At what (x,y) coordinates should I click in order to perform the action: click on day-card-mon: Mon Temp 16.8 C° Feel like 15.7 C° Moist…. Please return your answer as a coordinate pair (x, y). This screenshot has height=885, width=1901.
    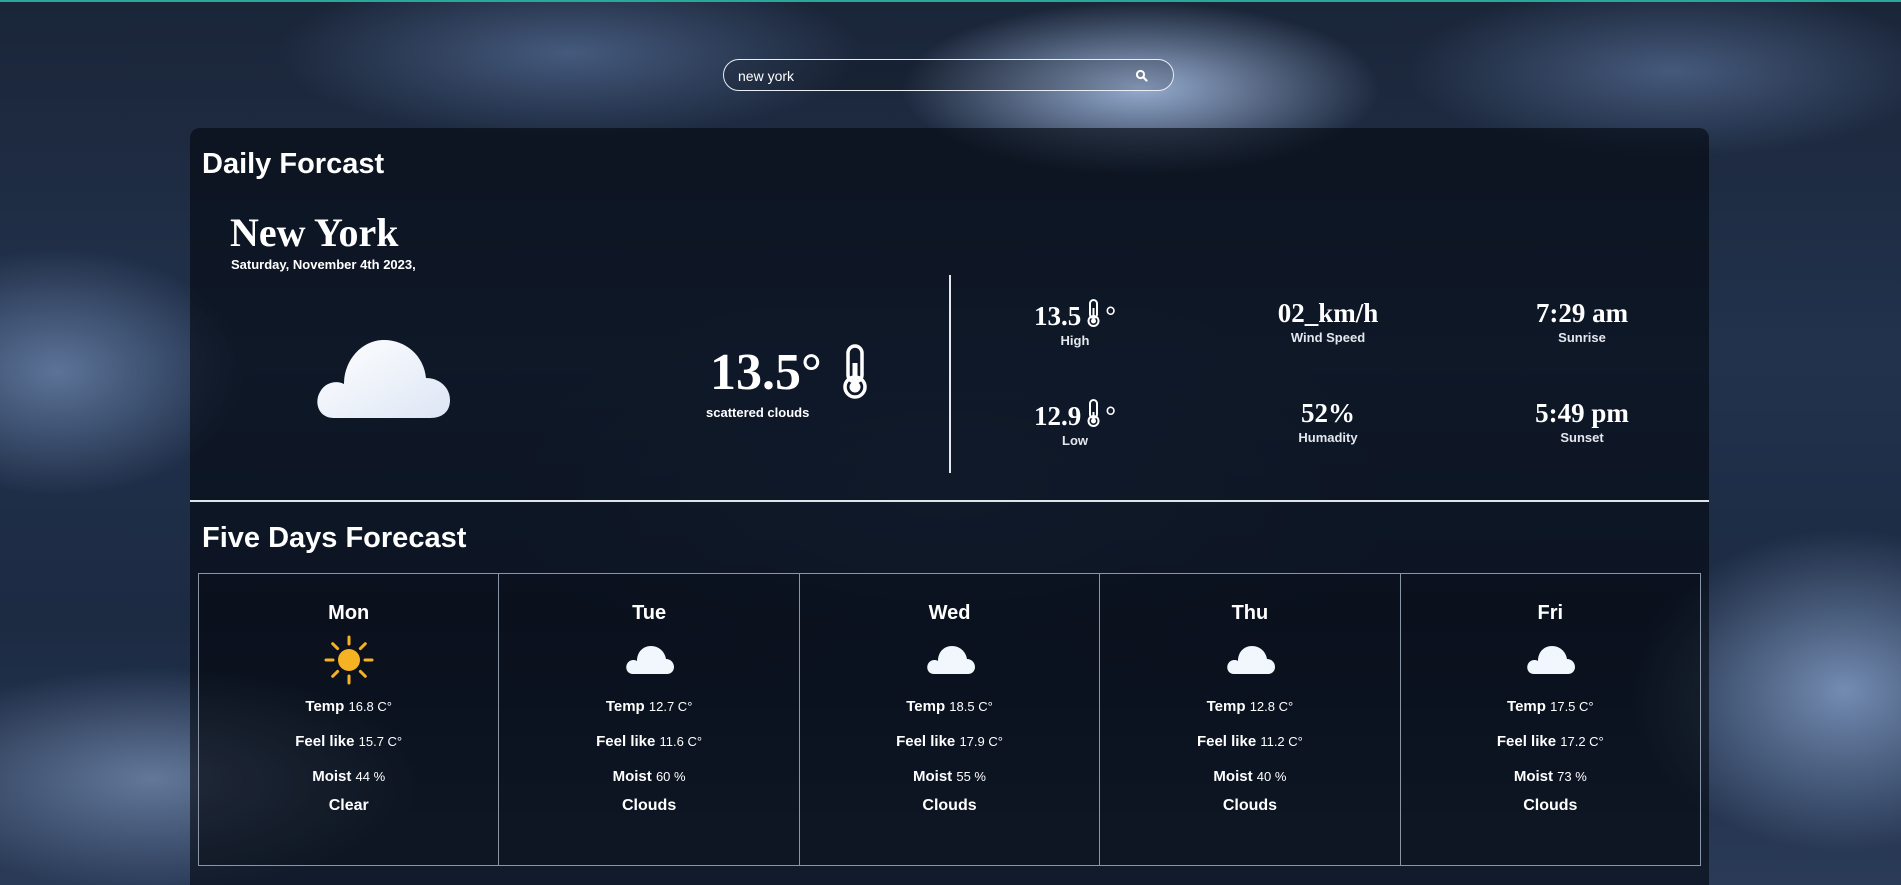
    Looking at the image, I should click on (349, 719).